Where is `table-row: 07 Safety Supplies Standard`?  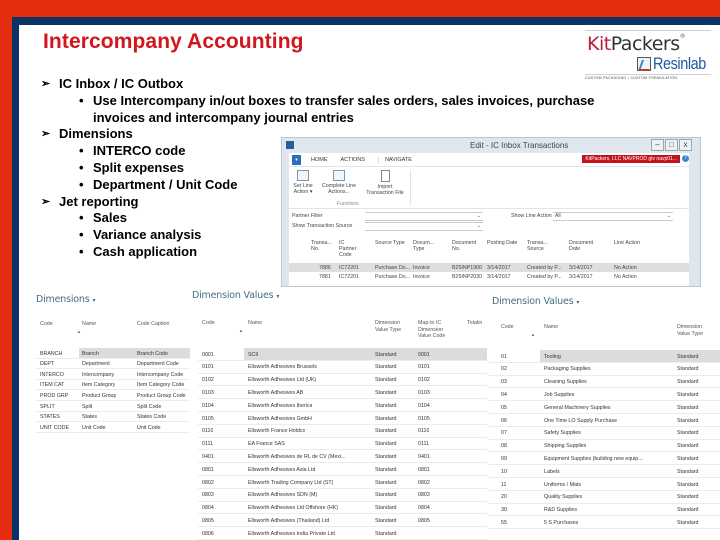
table-row: 07 Safety Supplies Standard is located at coordinates (604, 433).